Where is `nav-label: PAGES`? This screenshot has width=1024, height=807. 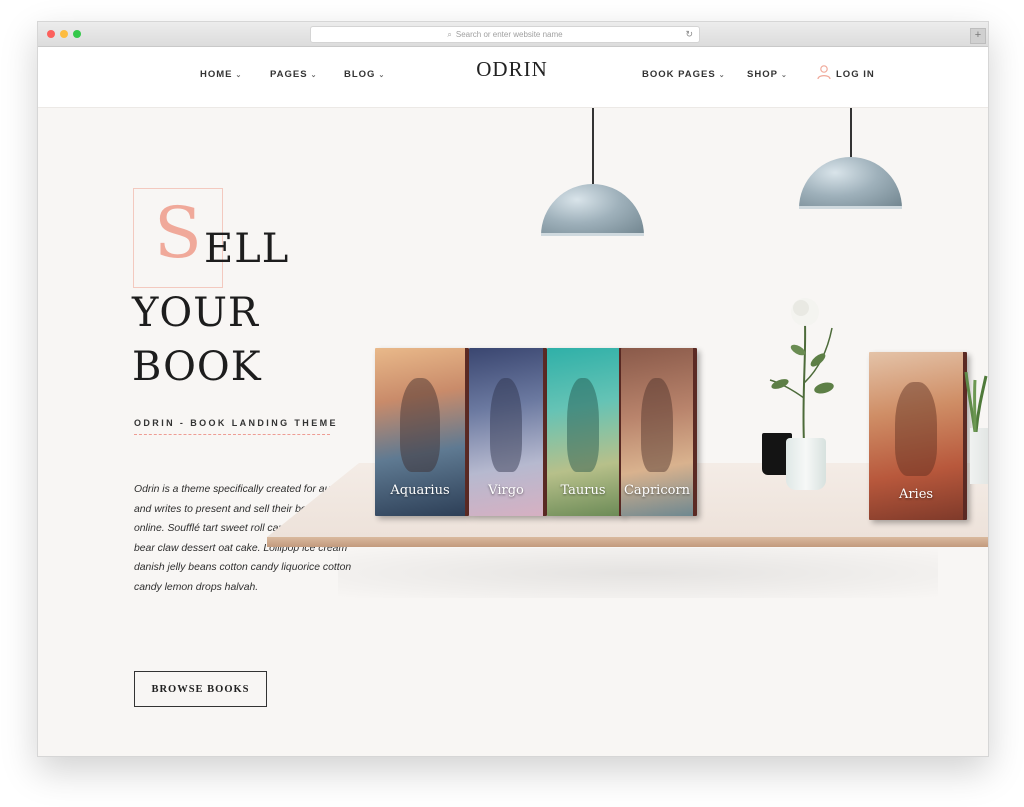 nav-label: PAGES is located at coordinates (289, 74).